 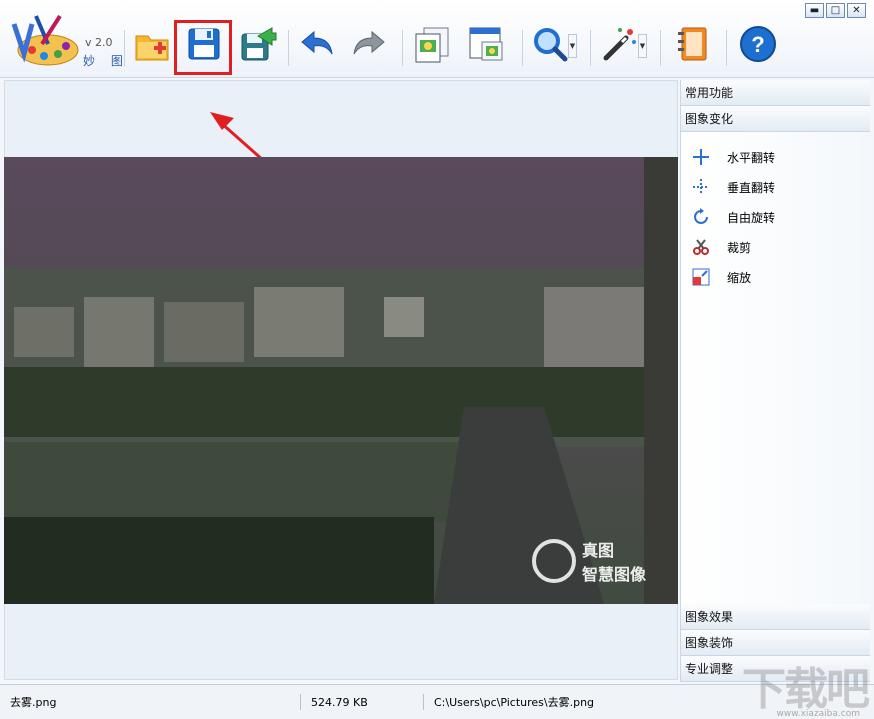 I want to click on panel-item-resize: 缩放, so click(x=775, y=277).